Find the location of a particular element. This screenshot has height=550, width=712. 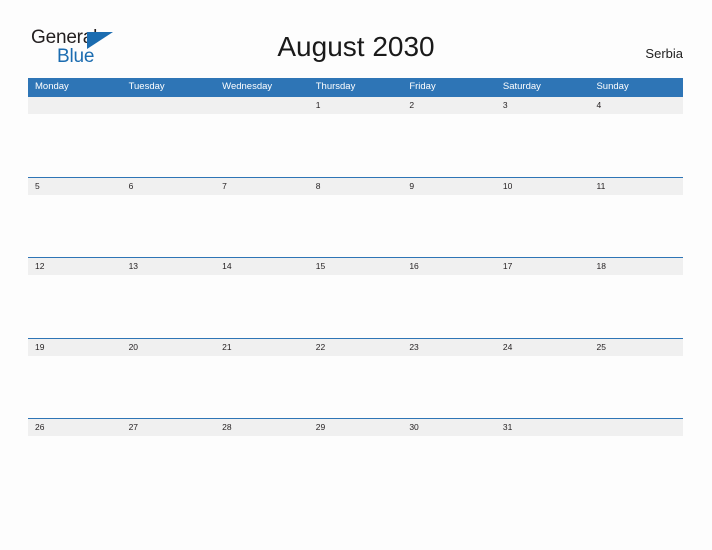

day-cell: 28 is located at coordinates (262, 427).